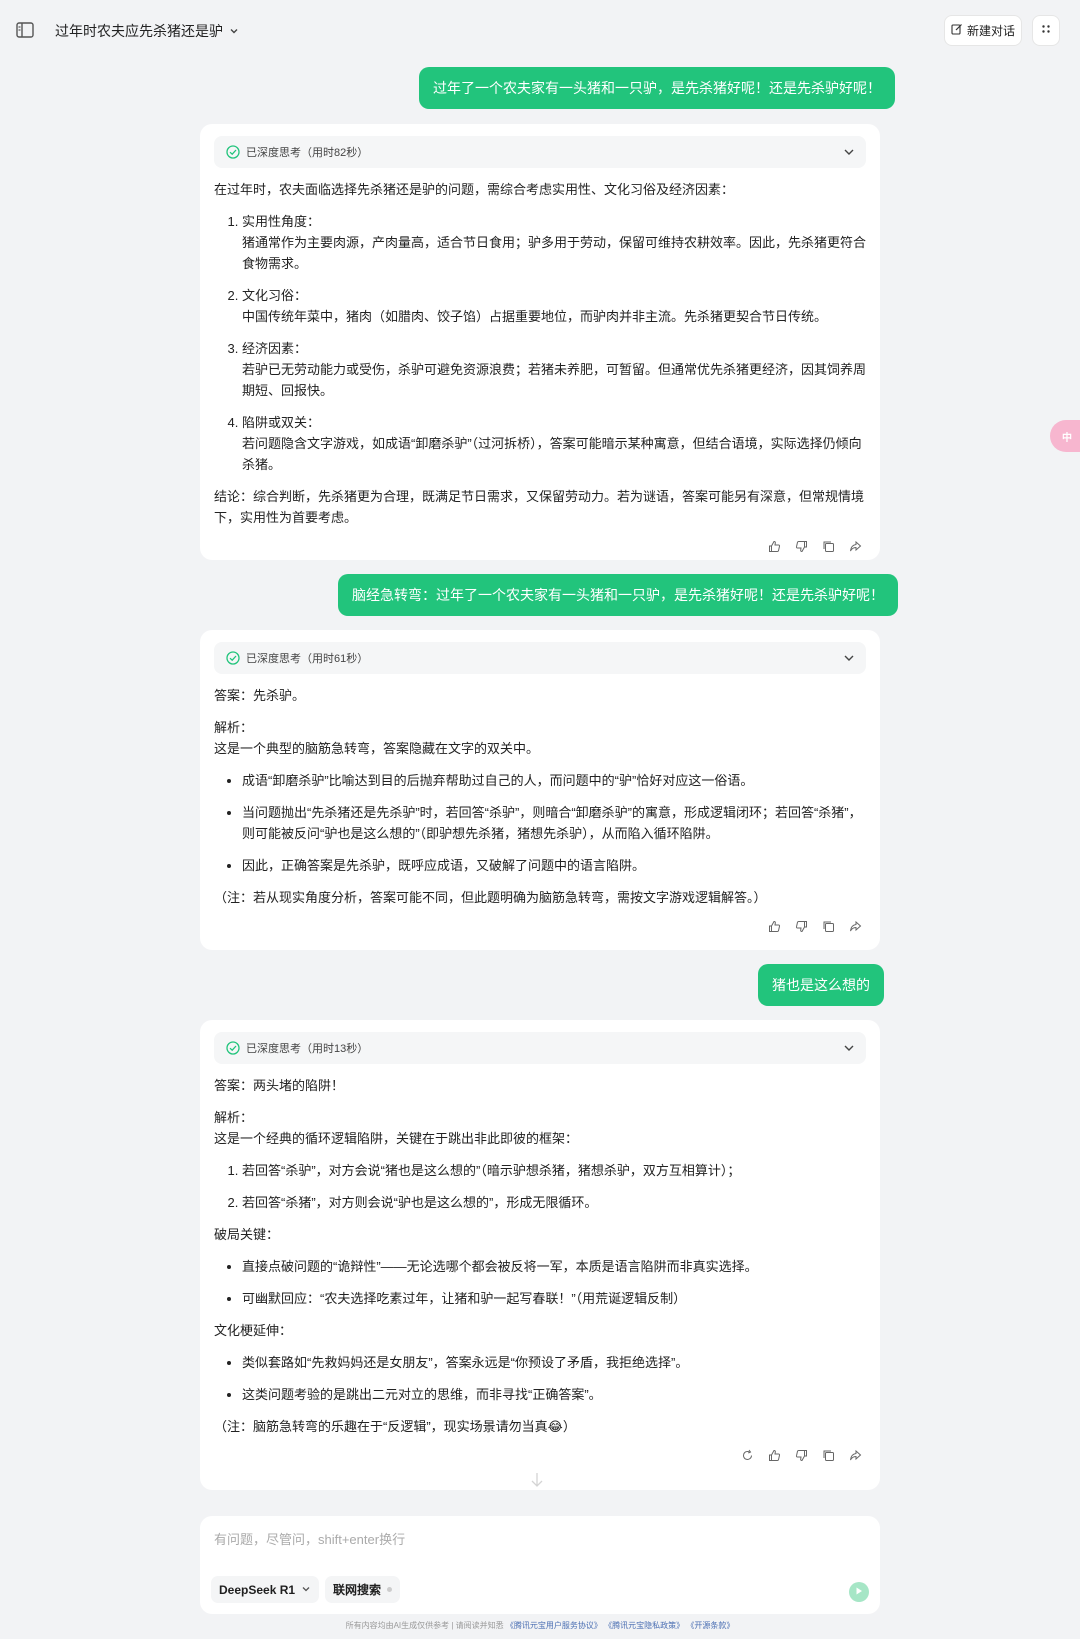  Describe the element at coordinates (253, 1330) in the screenshot. I see `section-title: 文化梗延伸：` at that location.